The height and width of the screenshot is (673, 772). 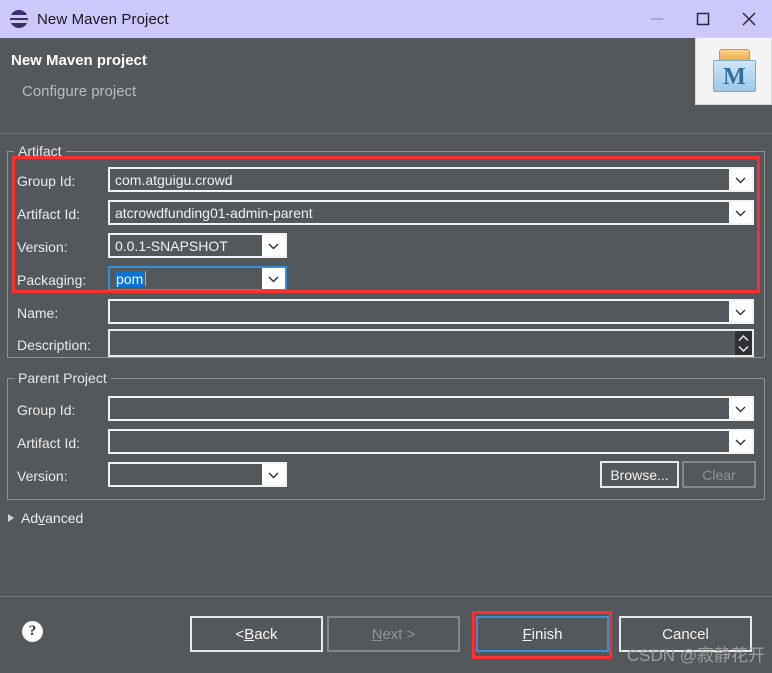 I want to click on artifact-description-label: Description:, so click(x=54, y=345).